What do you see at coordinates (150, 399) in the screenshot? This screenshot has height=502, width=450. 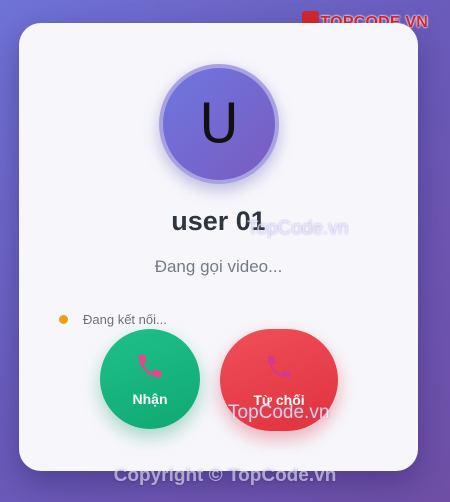 I see `accept-button-label: Nhận` at bounding box center [150, 399].